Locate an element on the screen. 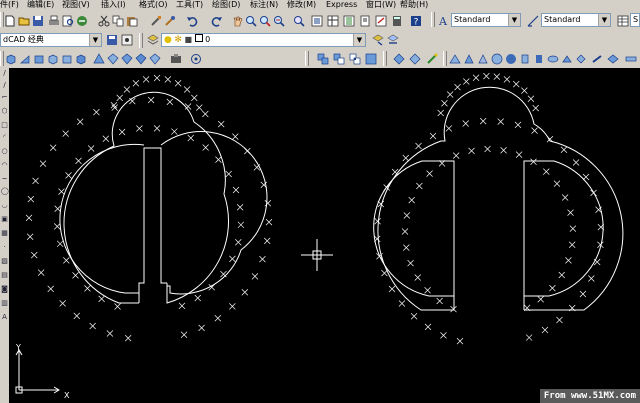 This screenshot has width=640, height=403. workspace-settings-icon is located at coordinates (126, 39).